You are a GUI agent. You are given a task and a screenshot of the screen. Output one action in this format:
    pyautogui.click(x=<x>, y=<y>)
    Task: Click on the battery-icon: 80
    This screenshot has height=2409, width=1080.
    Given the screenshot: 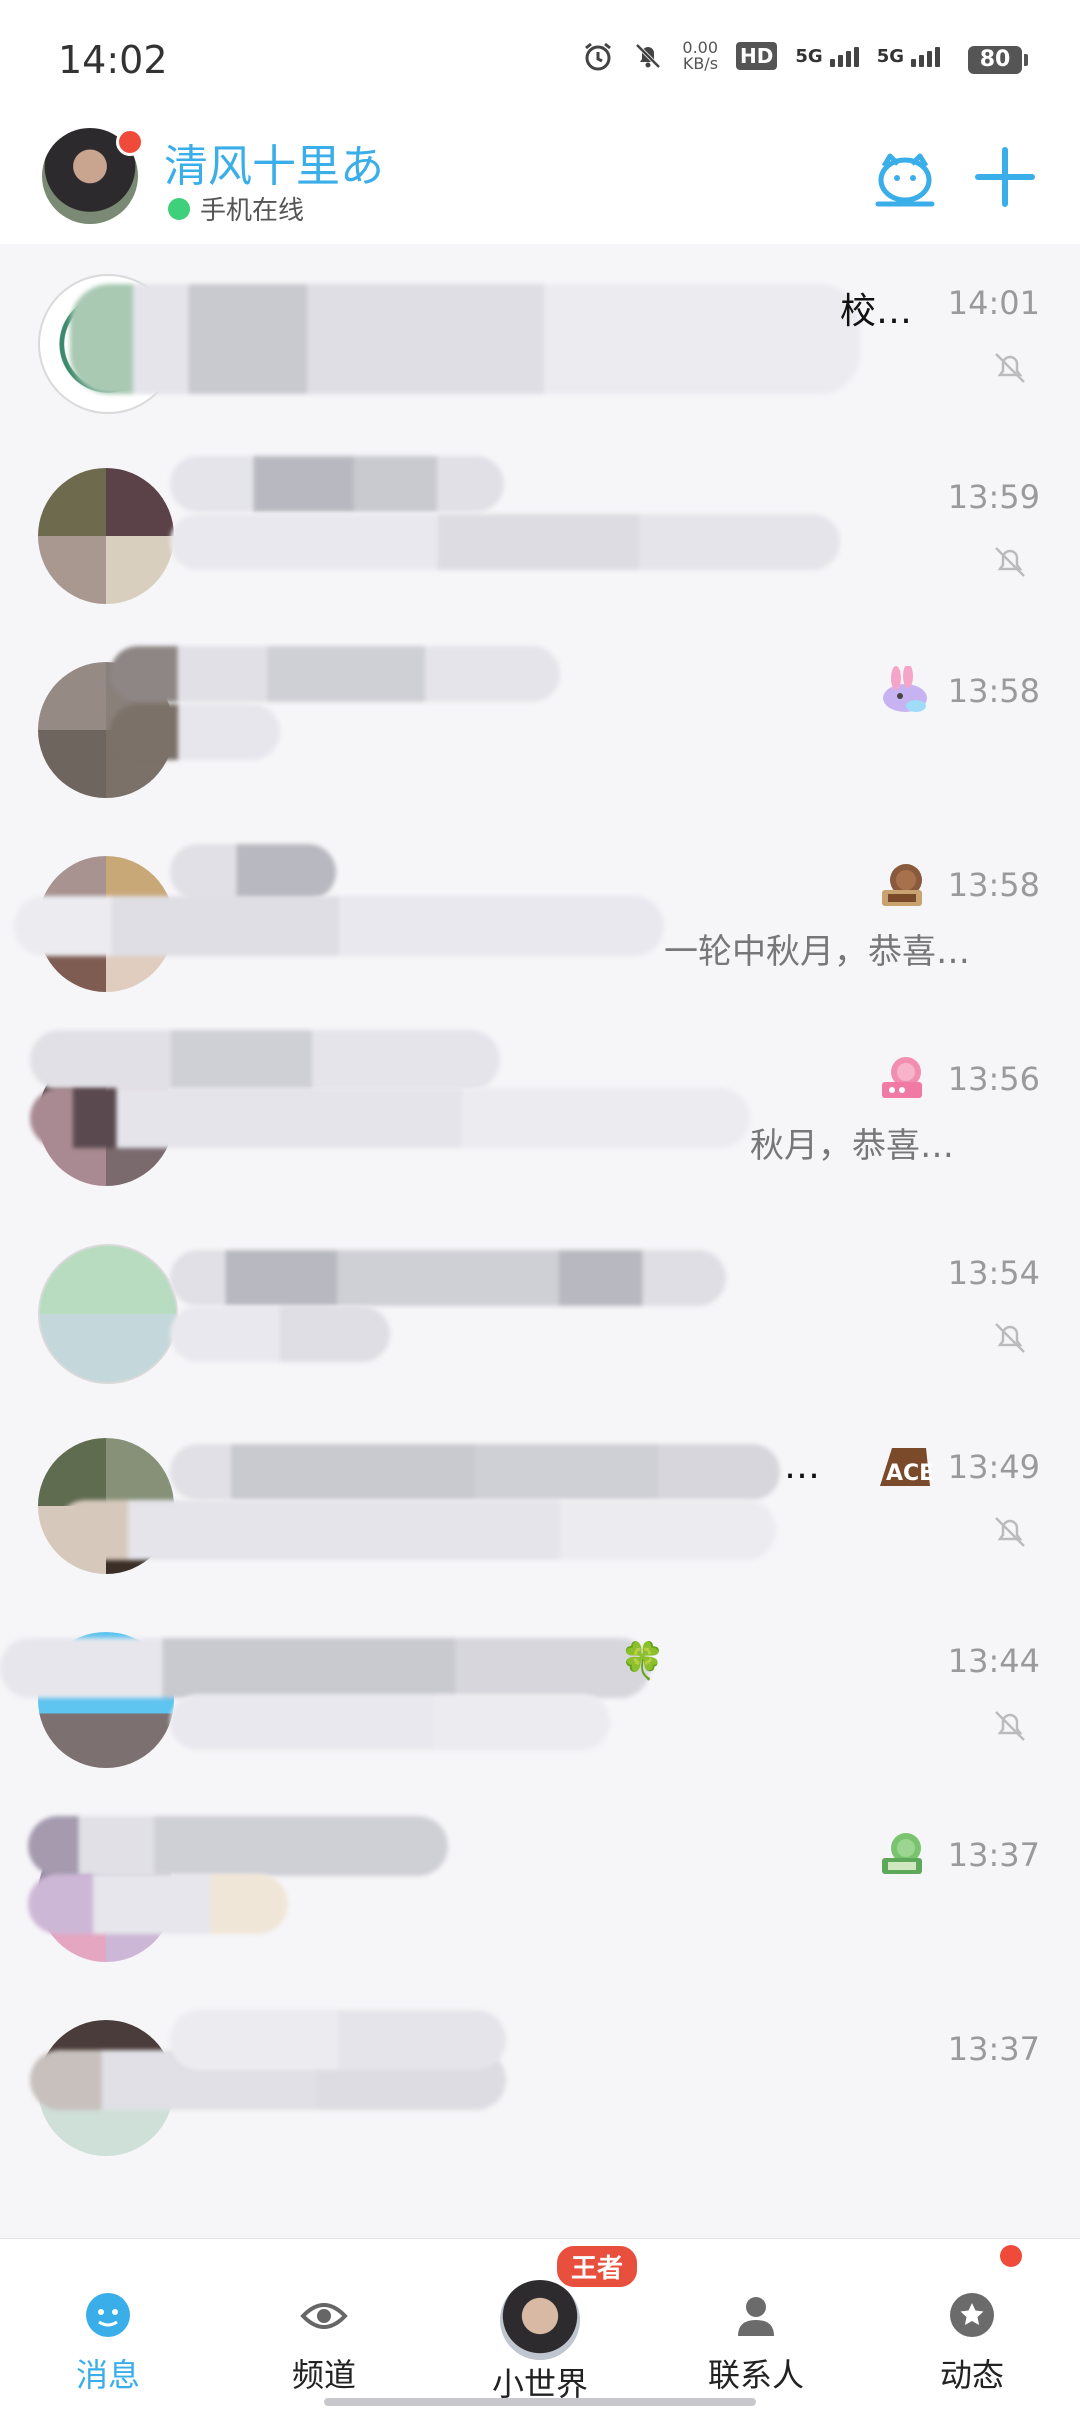 What is the action you would take?
    pyautogui.click(x=998, y=60)
    